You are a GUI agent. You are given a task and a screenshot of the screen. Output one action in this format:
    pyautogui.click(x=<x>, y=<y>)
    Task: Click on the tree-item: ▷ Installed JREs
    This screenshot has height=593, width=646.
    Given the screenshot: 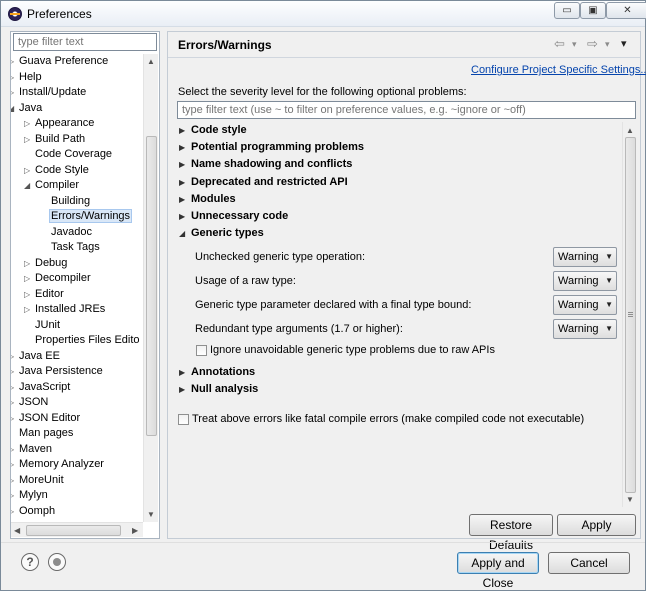 What is the action you would take?
    pyautogui.click(x=64, y=309)
    